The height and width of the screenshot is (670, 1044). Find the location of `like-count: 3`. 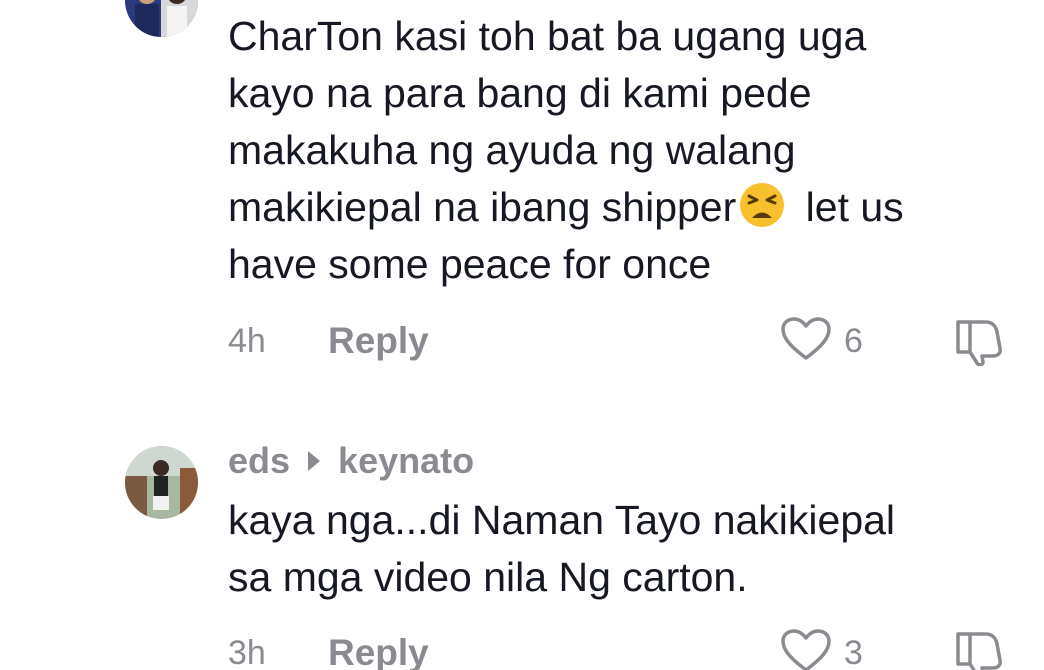

like-count: 3 is located at coordinates (853, 652).